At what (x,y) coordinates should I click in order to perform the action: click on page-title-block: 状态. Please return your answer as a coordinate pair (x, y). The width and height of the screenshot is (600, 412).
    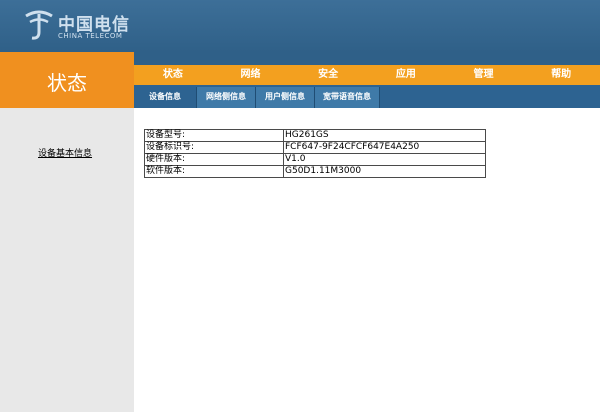
    Looking at the image, I should click on (67, 80).